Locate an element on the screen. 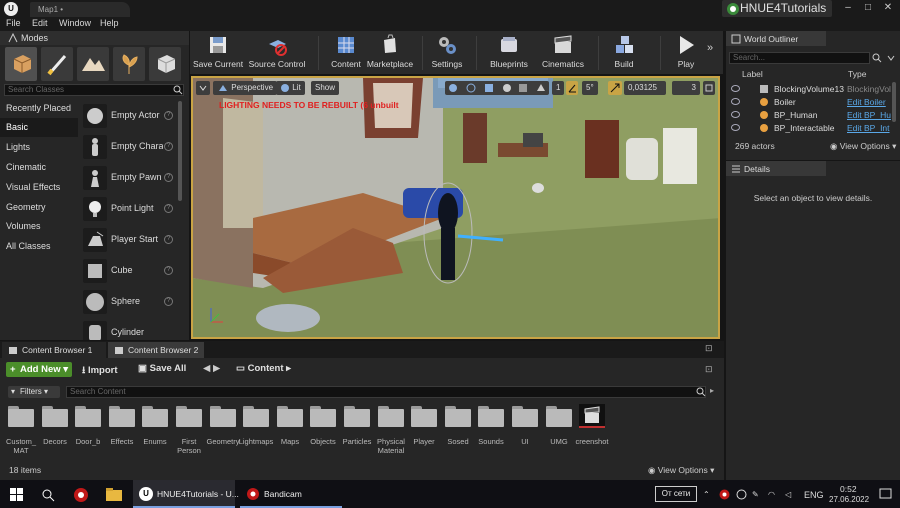 Image resolution: width=900 pixels, height=508 pixels. outliner-row: BlockingVolume13 BlockingVol is located at coordinates (813, 89).